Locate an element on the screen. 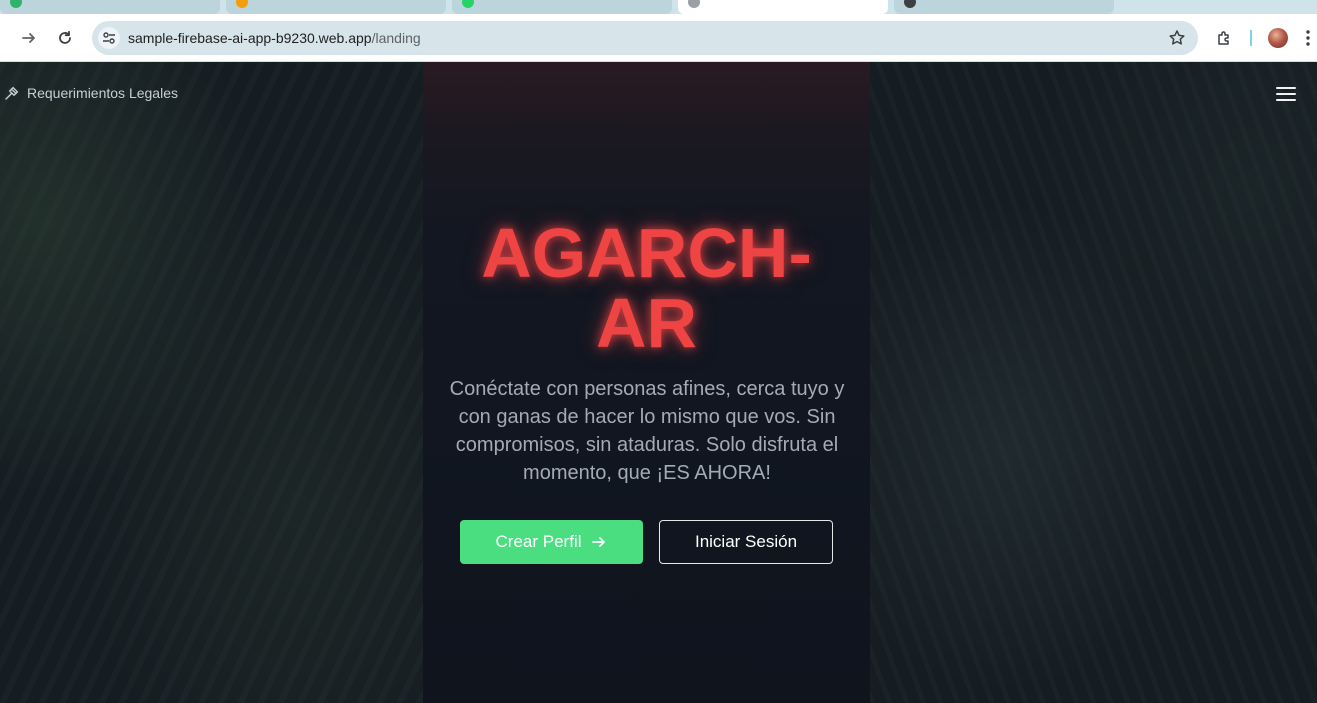 Image resolution: width=1317 pixels, height=703 pixels. create-profile-button: Crear Perfil is located at coordinates (551, 542).